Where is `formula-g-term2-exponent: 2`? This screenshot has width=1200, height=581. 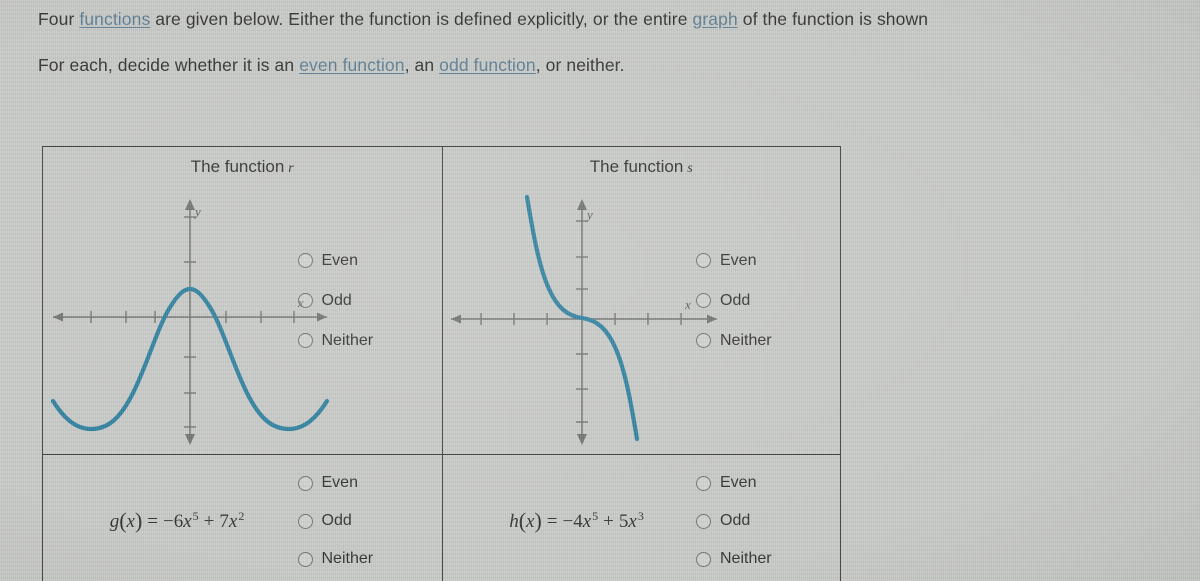 formula-g-term2-exponent: 2 is located at coordinates (241, 515).